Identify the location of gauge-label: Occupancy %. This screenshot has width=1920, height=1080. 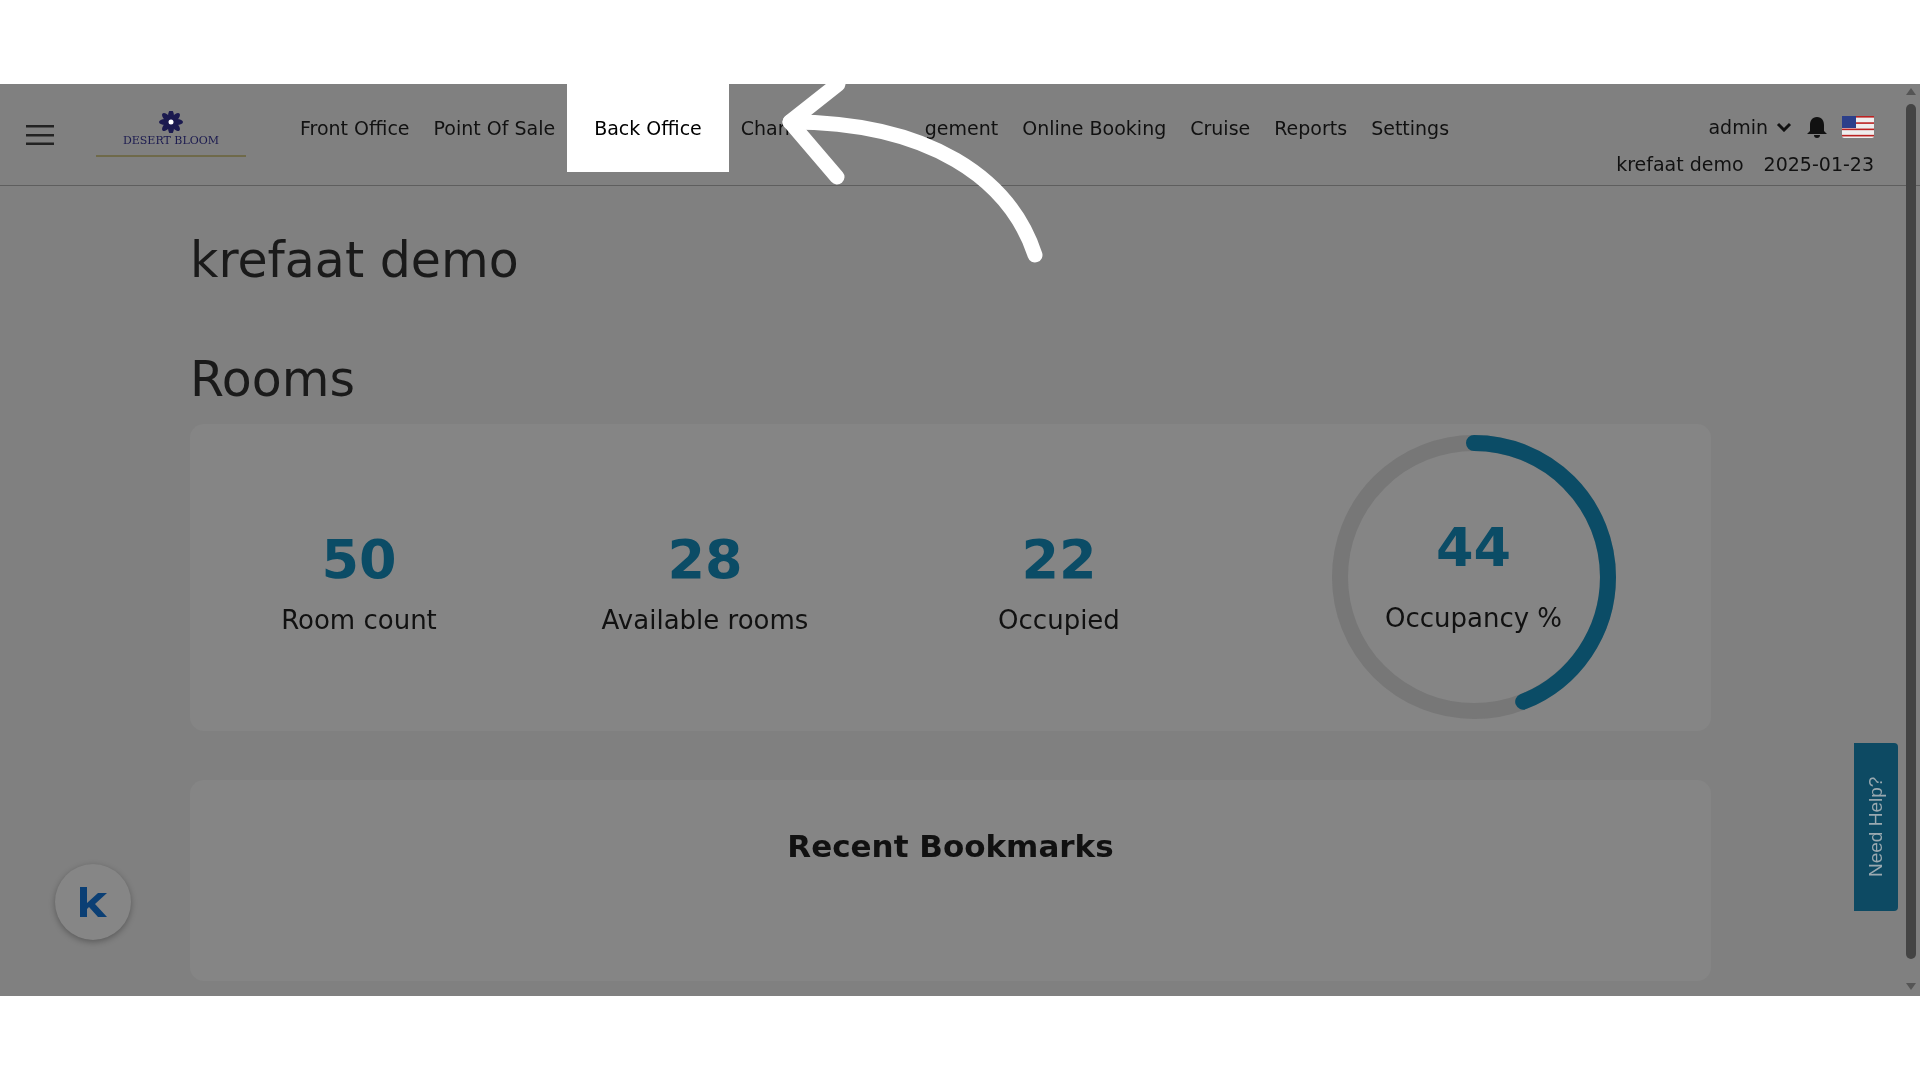
(1473, 618).